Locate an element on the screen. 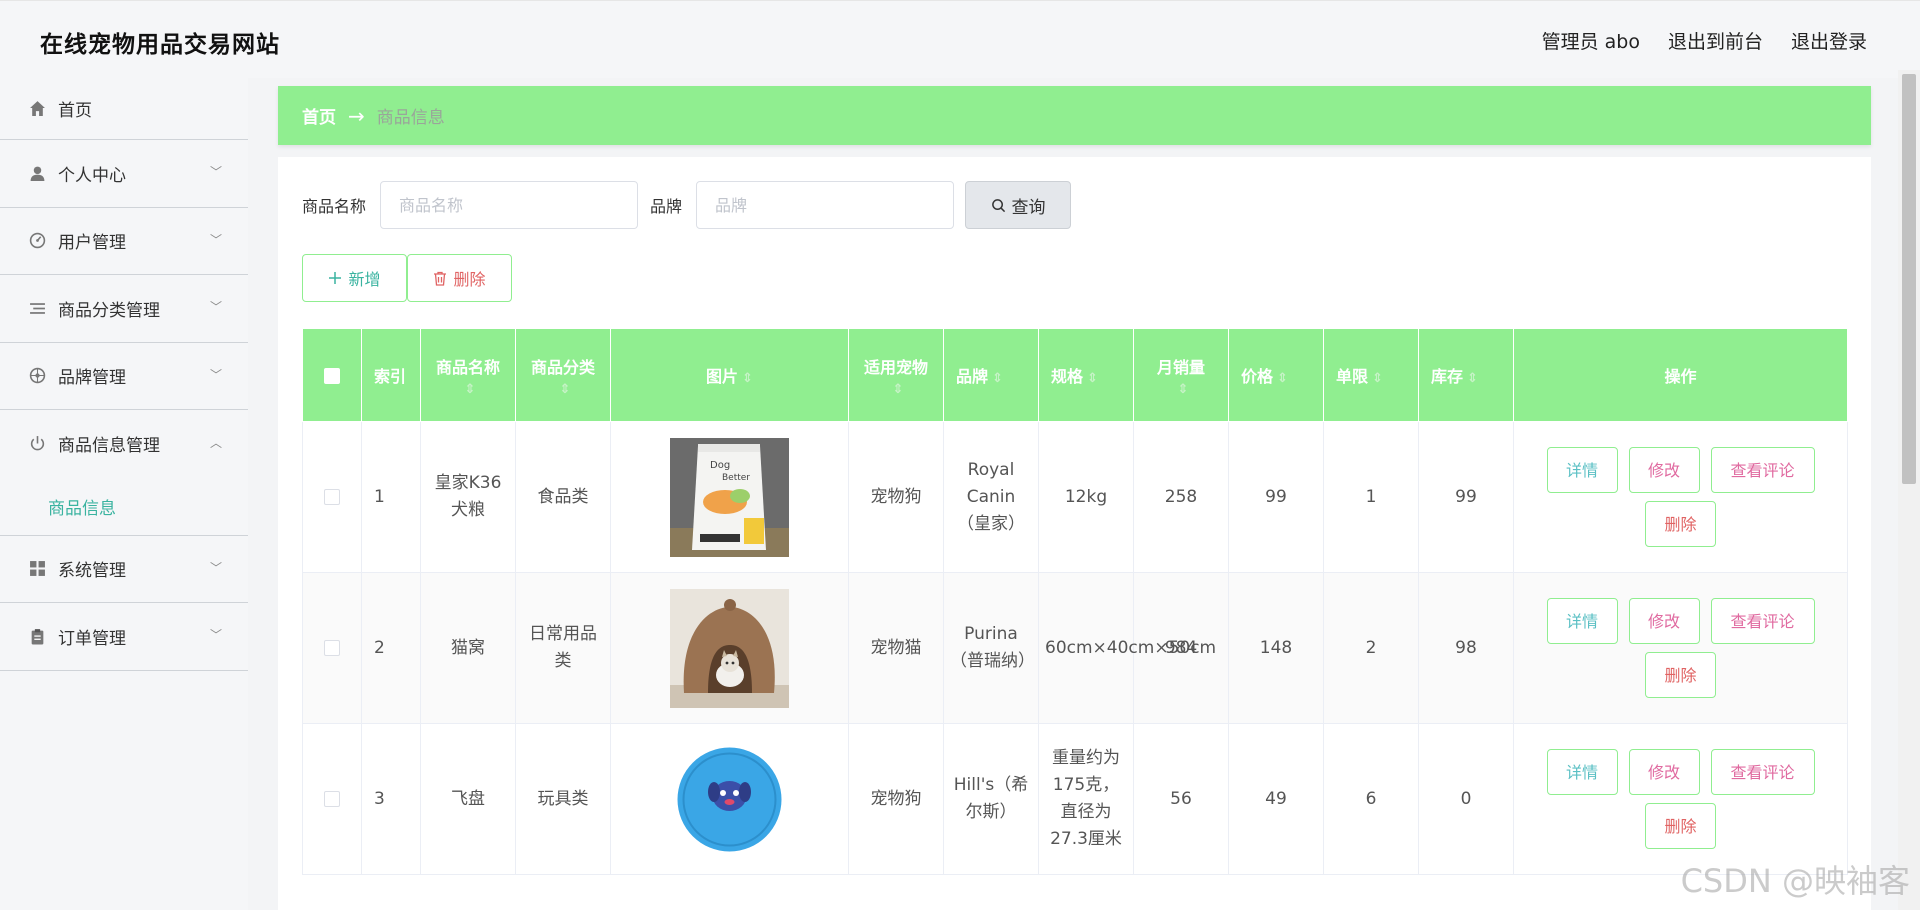 The width and height of the screenshot is (1920, 910). cell-image: Dog Better is located at coordinates (729, 497).